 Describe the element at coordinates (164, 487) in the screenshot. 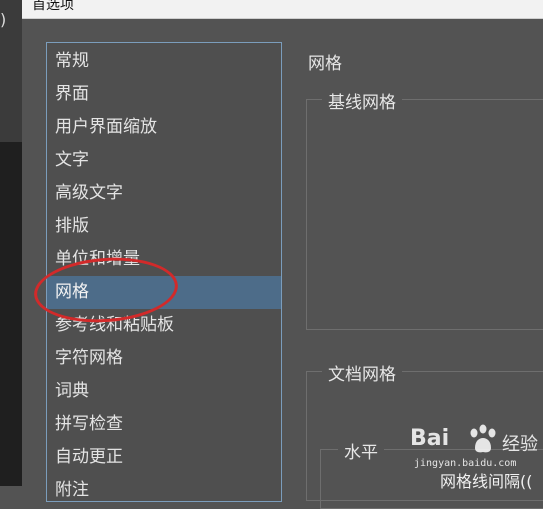

I see `category-item: 附注` at that location.